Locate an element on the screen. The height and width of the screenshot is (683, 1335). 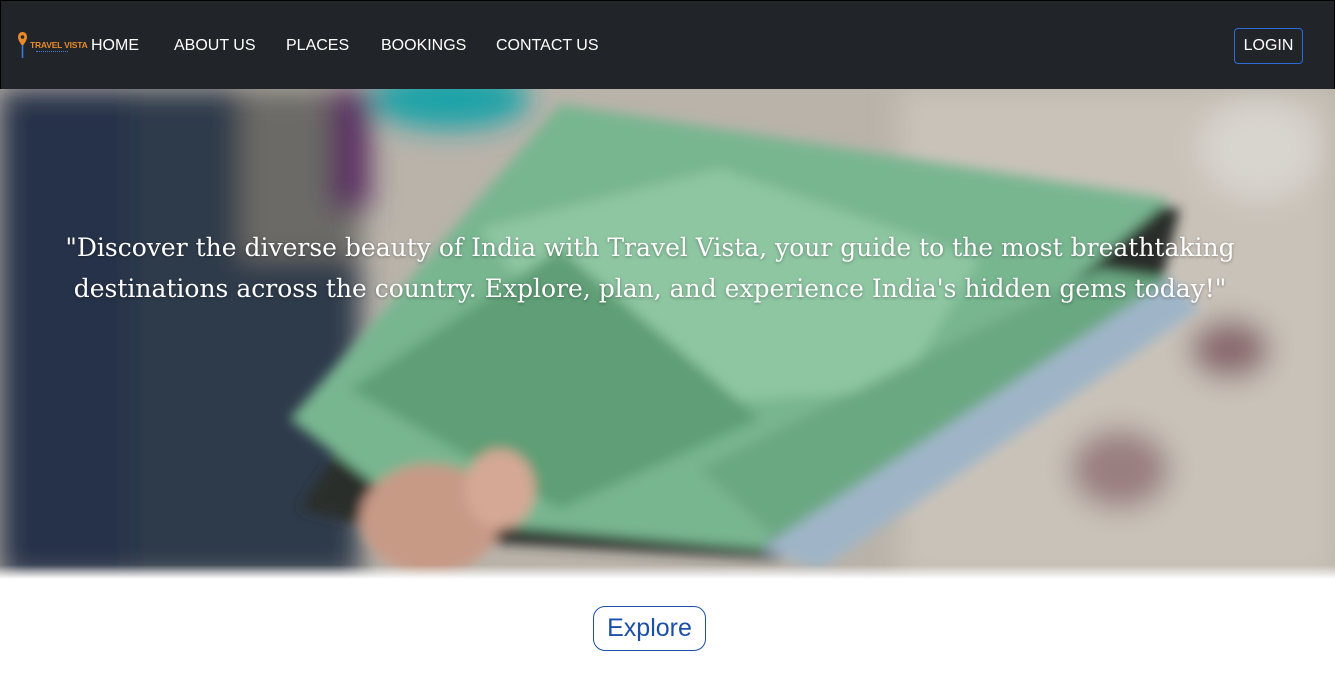
hero-bottom-fade is located at coordinates (667, 572).